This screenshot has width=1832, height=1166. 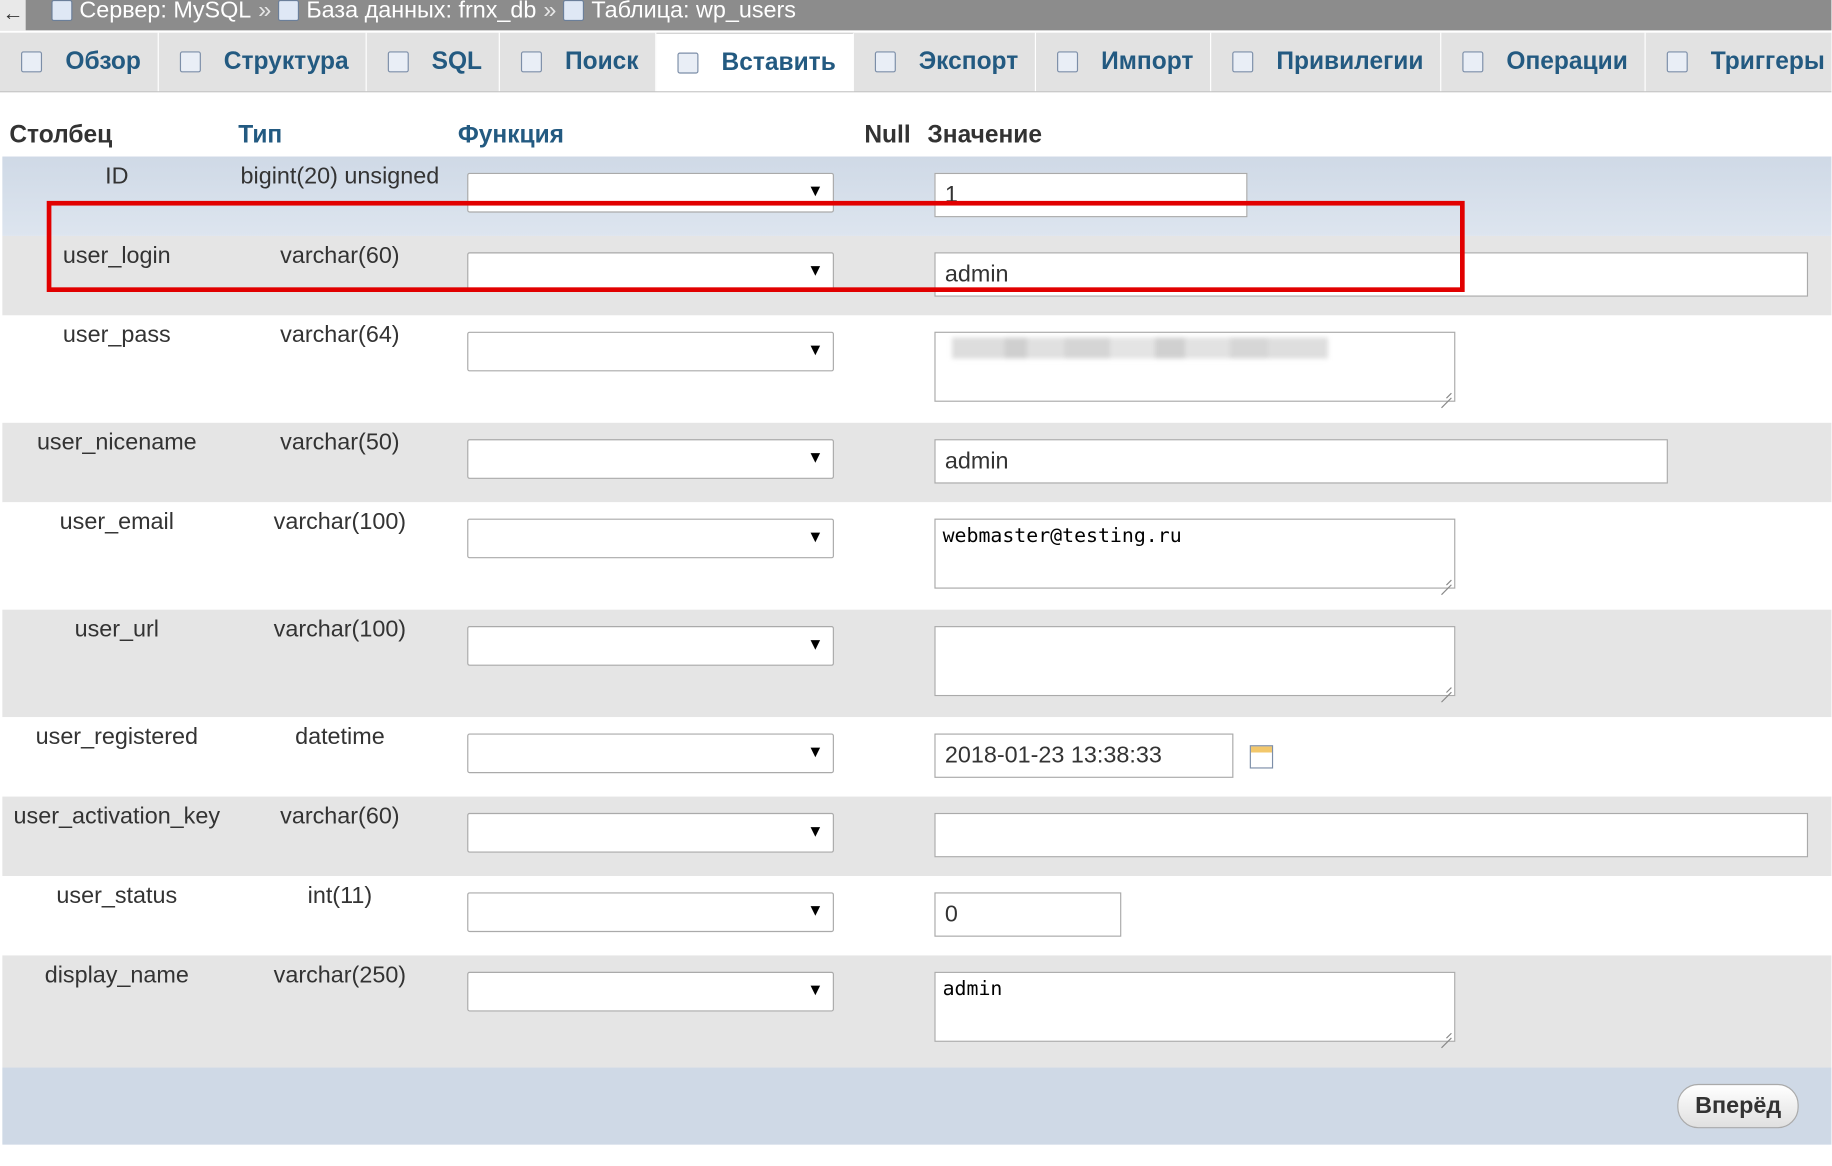 I want to click on header-type: Тип, so click(x=260, y=135).